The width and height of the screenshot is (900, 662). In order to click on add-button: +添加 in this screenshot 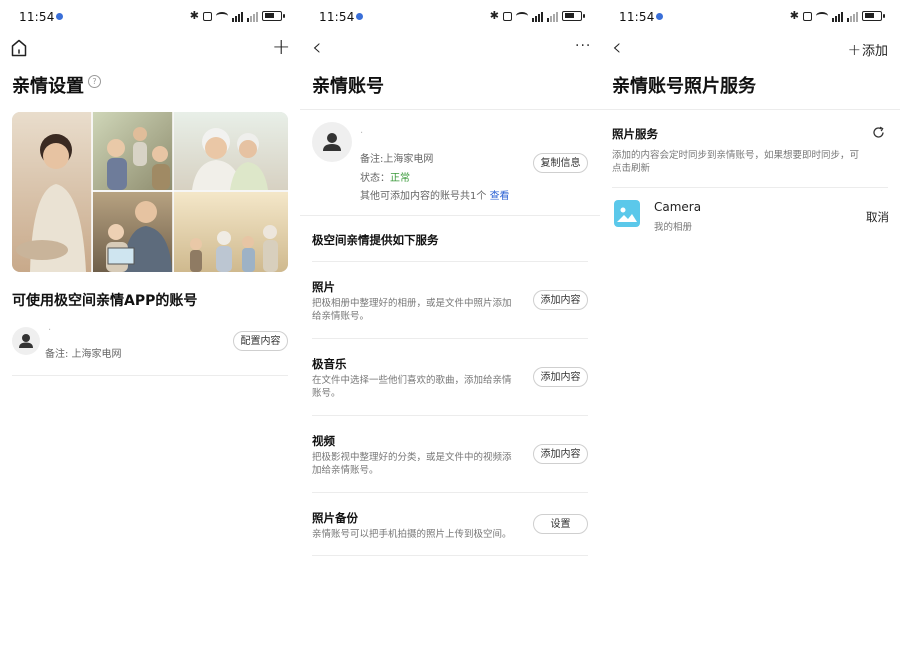, I will do `click(868, 49)`.